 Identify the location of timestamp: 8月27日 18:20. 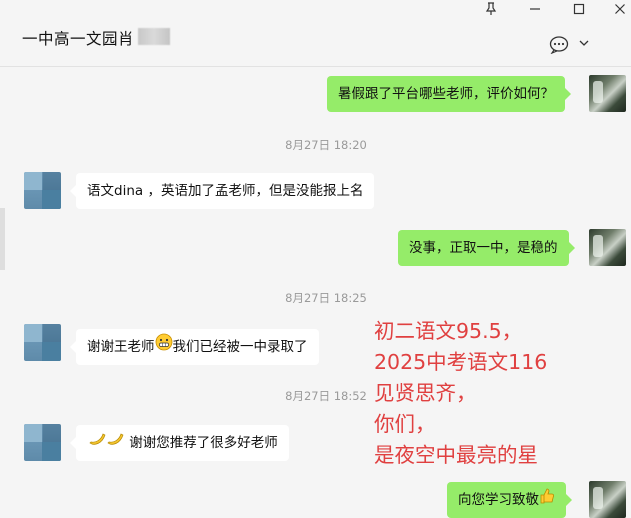
(326, 145).